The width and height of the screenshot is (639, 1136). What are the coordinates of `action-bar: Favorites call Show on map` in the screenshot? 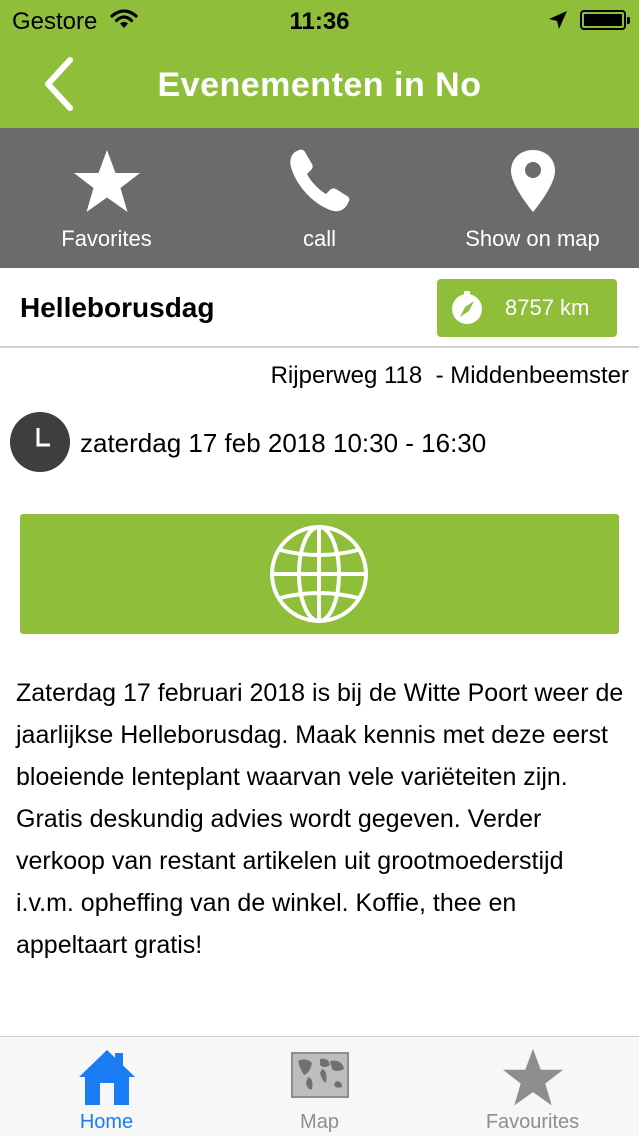 It's located at (319, 198).